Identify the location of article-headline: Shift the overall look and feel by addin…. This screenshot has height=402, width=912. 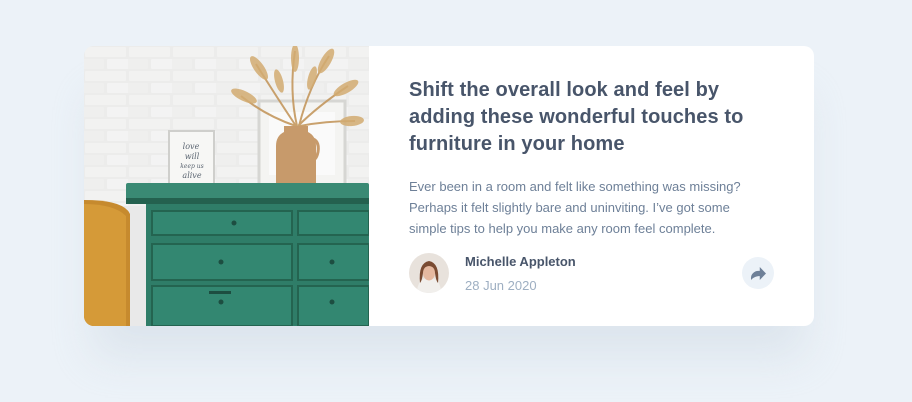
(594, 117).